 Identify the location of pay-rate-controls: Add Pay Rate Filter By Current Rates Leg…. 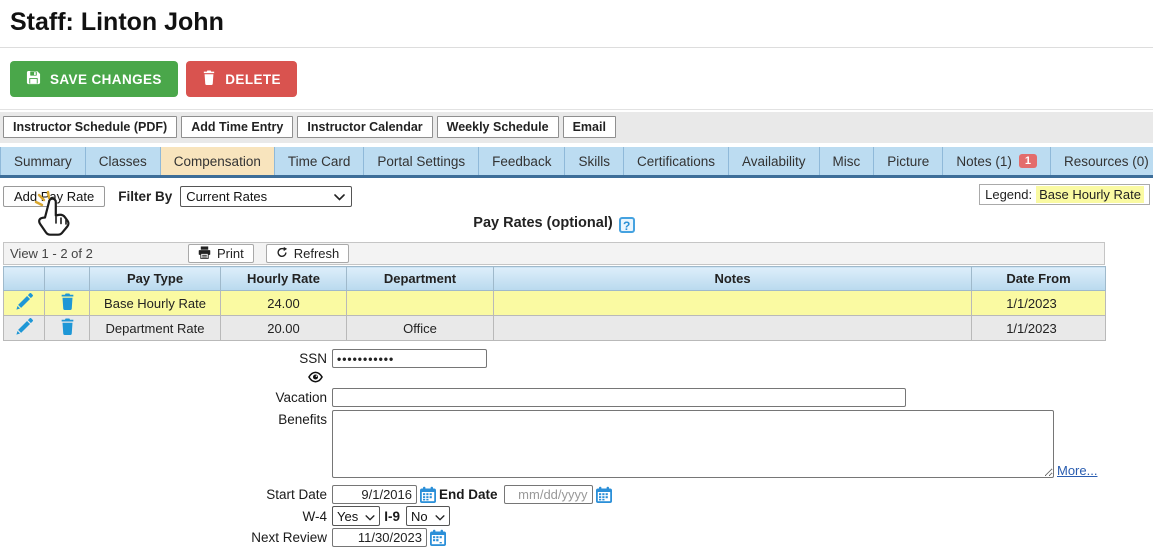
(576, 210).